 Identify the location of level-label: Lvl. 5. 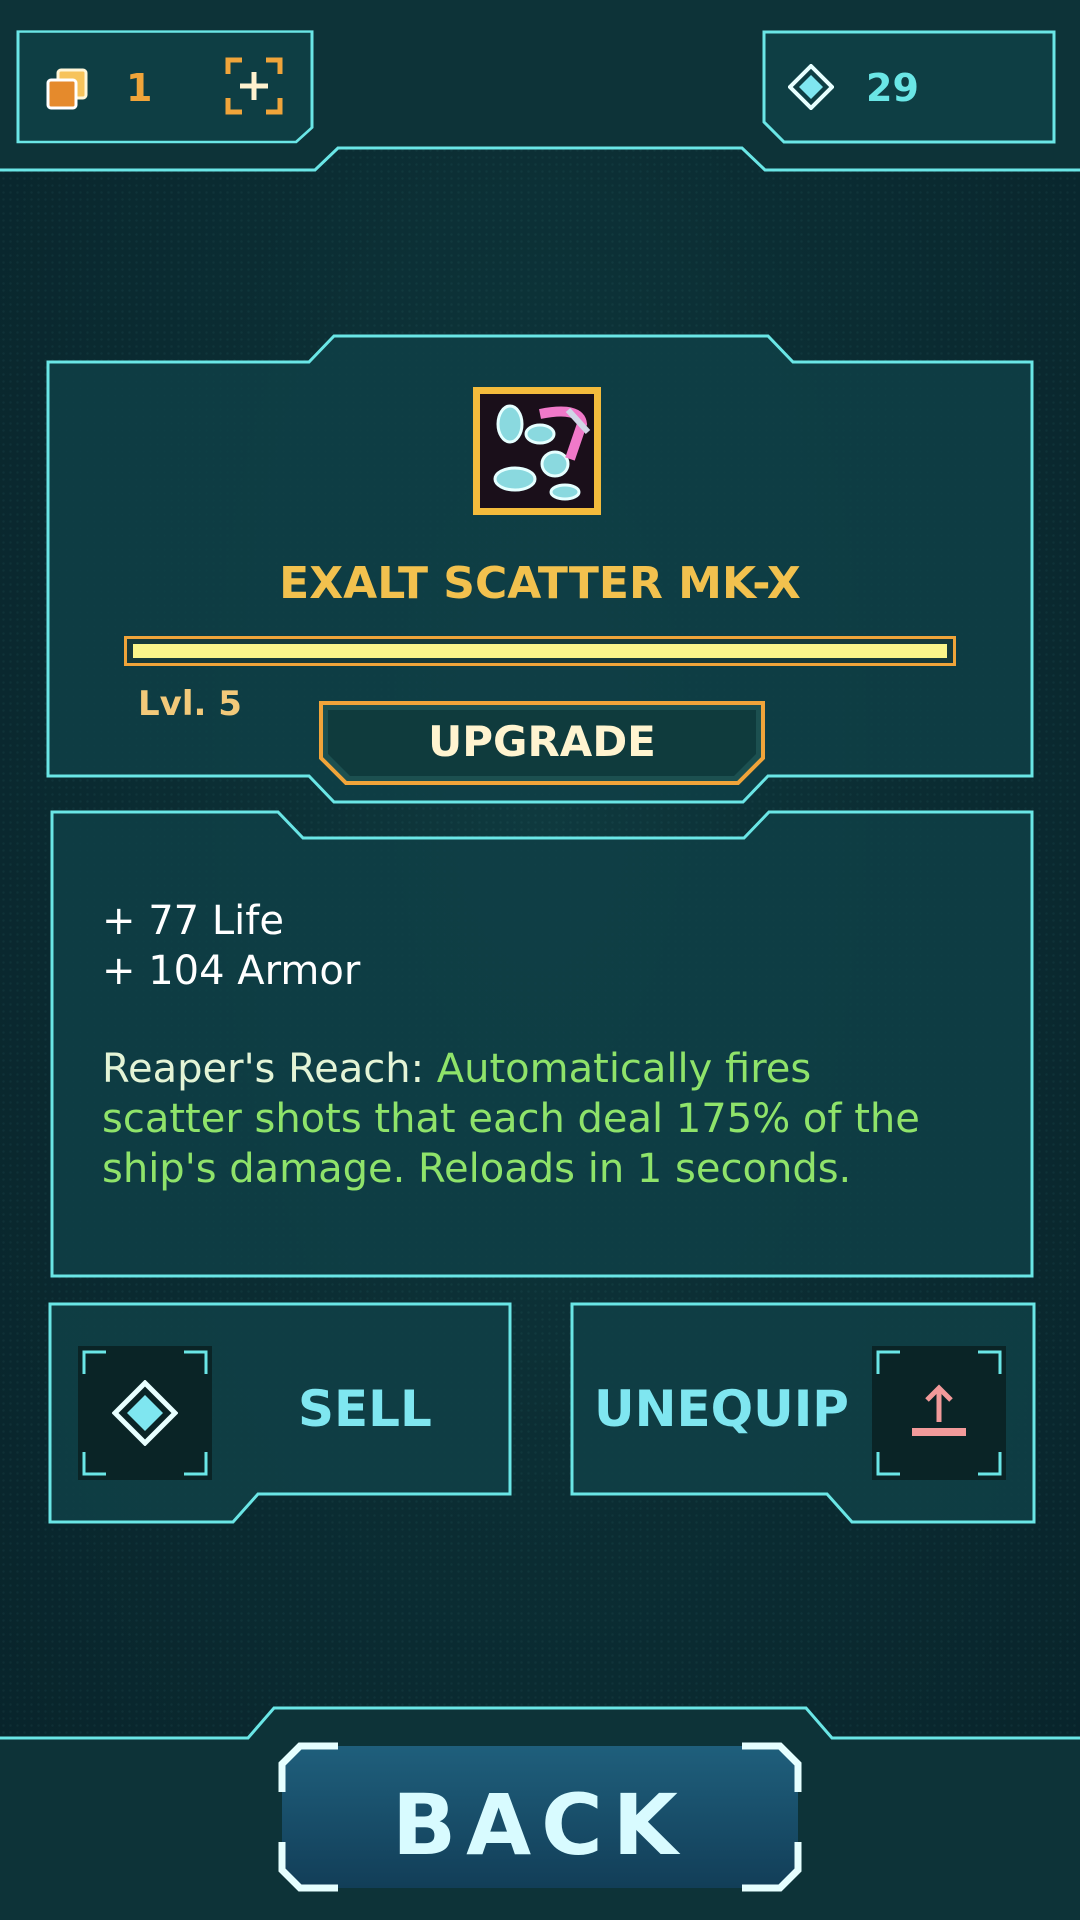
(190, 704).